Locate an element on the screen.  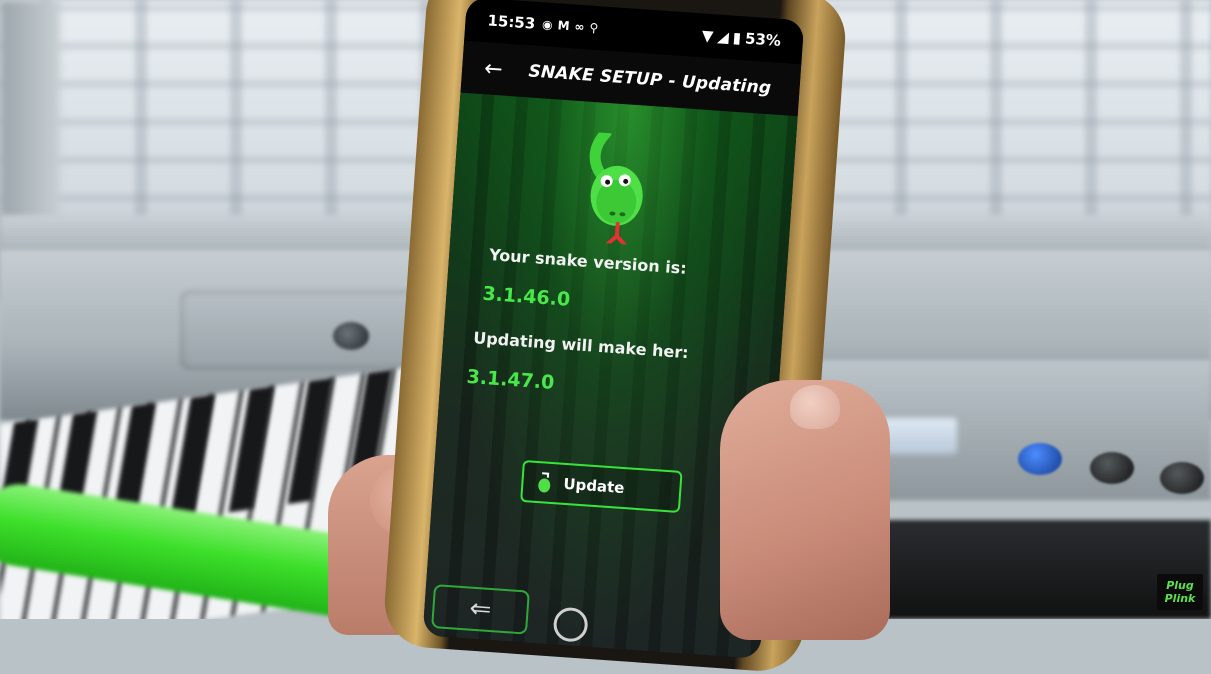
next-version-label: Updating will make her: is located at coordinates (581, 345).